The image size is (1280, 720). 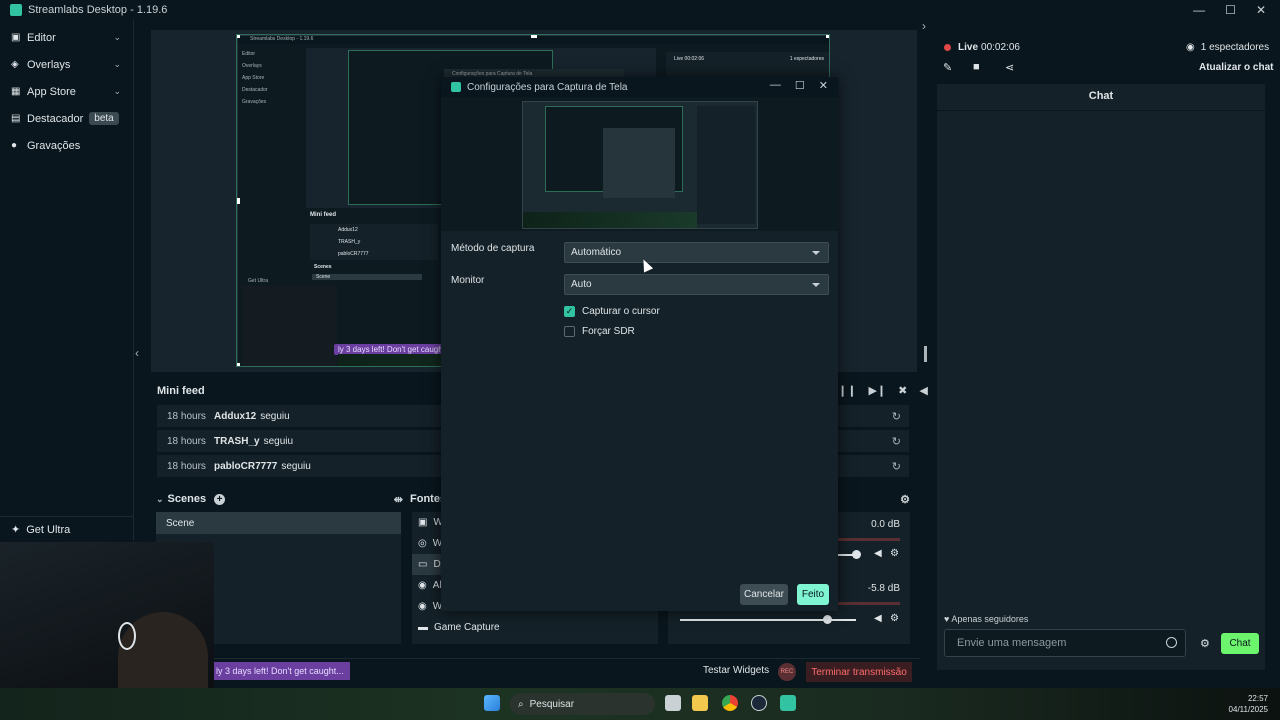 I want to click on nav-item-app-store: ▦ App Store ⌄, so click(x=66, y=91).